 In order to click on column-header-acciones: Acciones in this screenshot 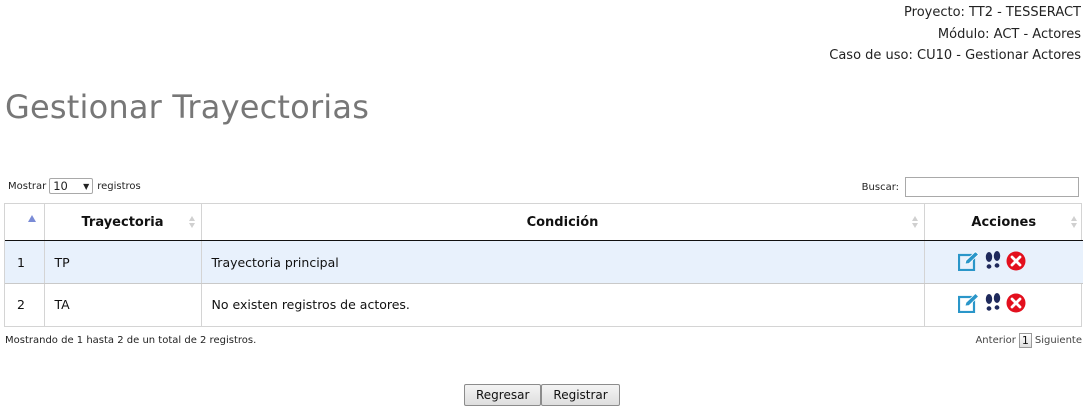, I will do `click(1003, 222)`.